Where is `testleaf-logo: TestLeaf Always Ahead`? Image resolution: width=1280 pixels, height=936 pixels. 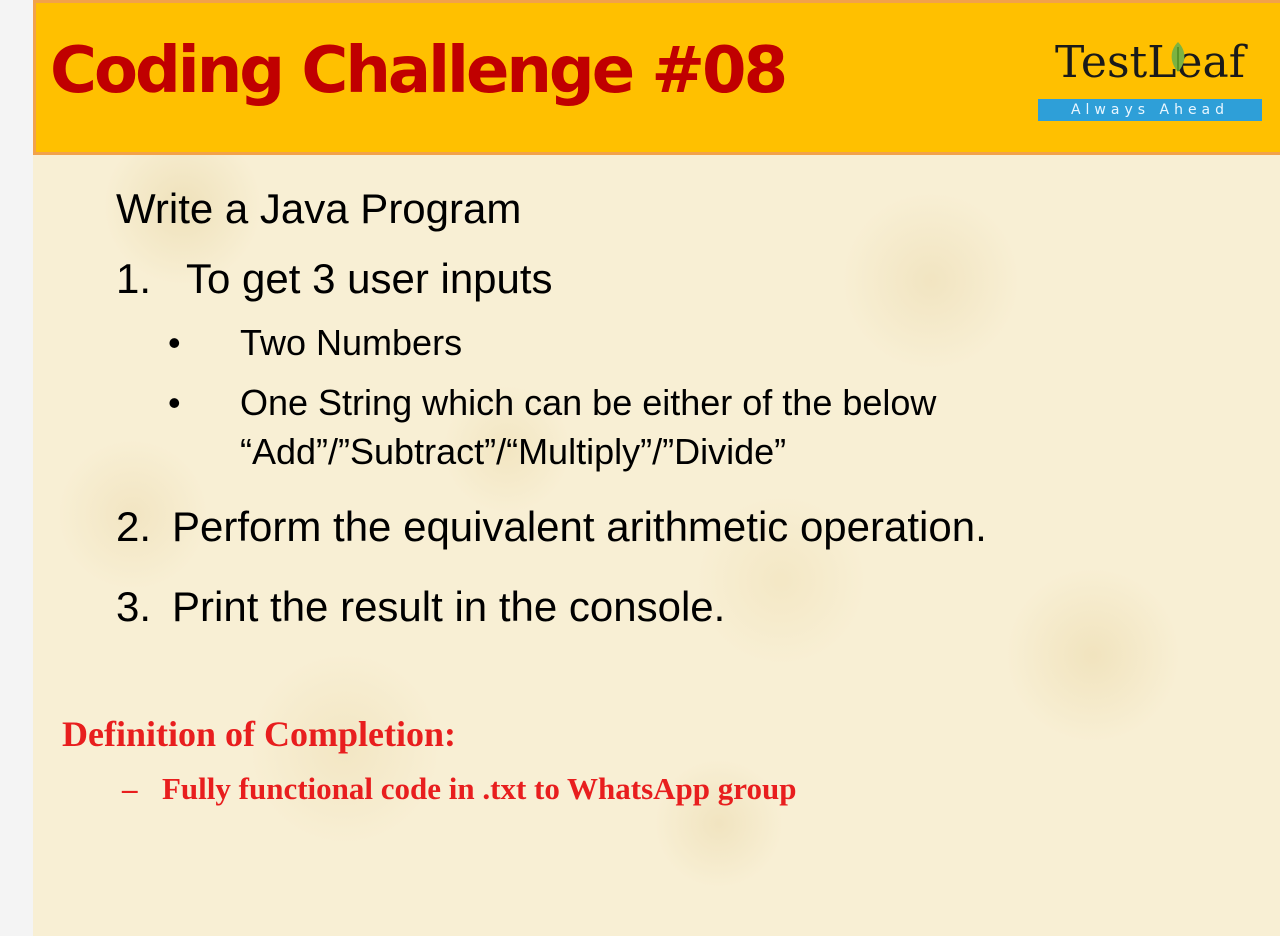 testleaf-logo: TestLeaf Always Ahead is located at coordinates (1150, 84).